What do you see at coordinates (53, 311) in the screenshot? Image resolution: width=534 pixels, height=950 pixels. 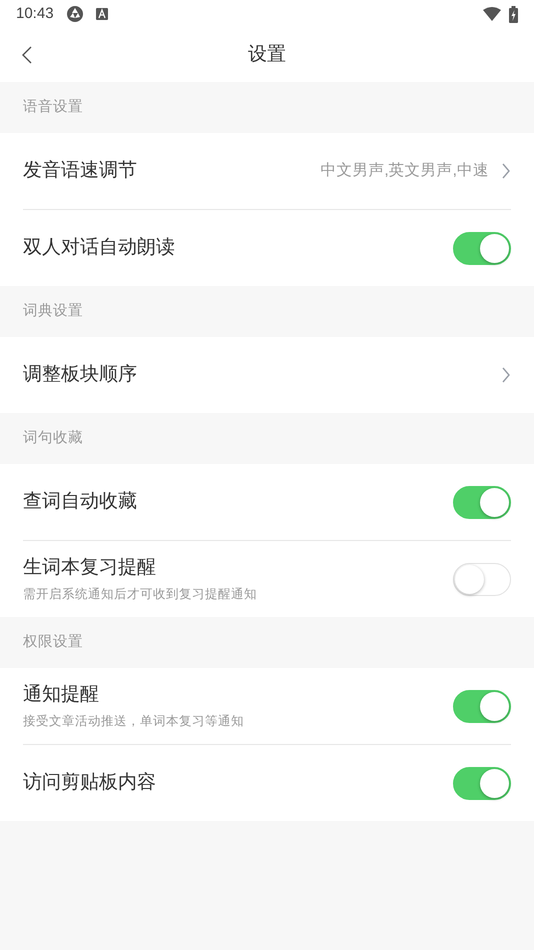 I see `section-header: 词典设置` at bounding box center [53, 311].